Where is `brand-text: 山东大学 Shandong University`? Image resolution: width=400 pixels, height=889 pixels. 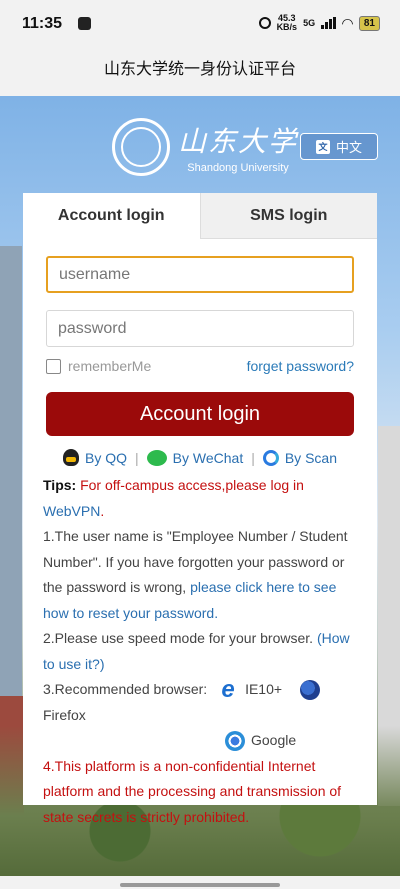
brand-text: 山东大学 Shandong University is located at coordinates (238, 147).